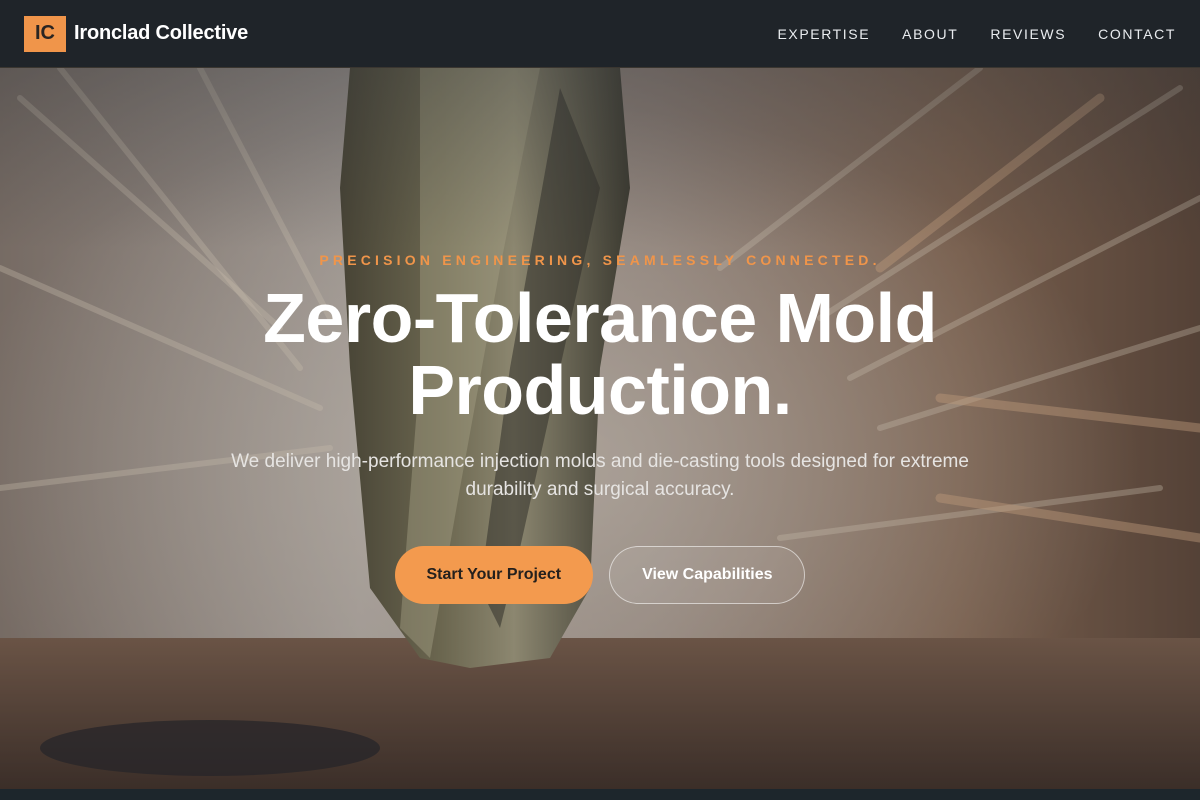 This screenshot has width=1200, height=800. Describe the element at coordinates (600, 794) in the screenshot. I see `next-section-edge` at that location.